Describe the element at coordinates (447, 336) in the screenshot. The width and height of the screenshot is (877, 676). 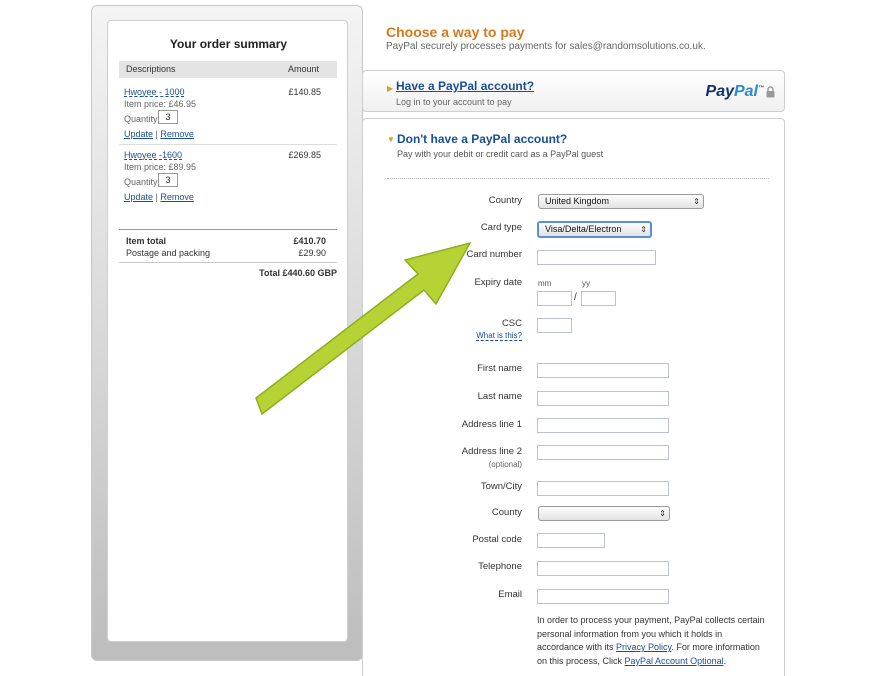
I see `what-is-this-link: What is this?` at that location.